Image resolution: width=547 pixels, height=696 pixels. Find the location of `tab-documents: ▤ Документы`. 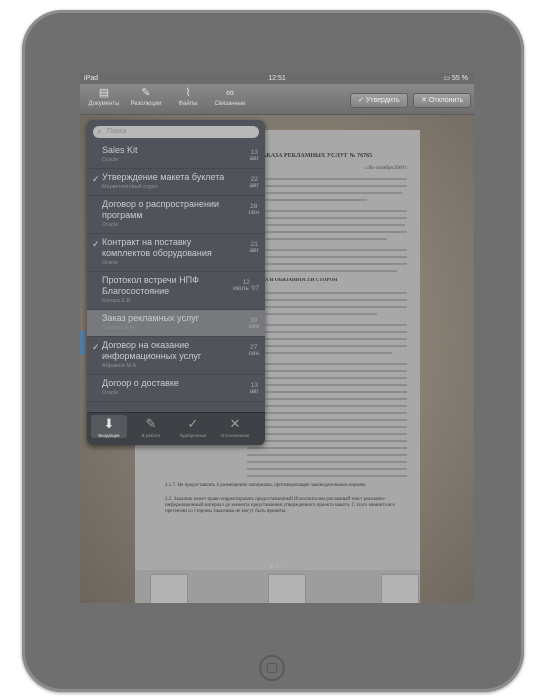

tab-documents: ▤ Документы is located at coordinates (104, 96).